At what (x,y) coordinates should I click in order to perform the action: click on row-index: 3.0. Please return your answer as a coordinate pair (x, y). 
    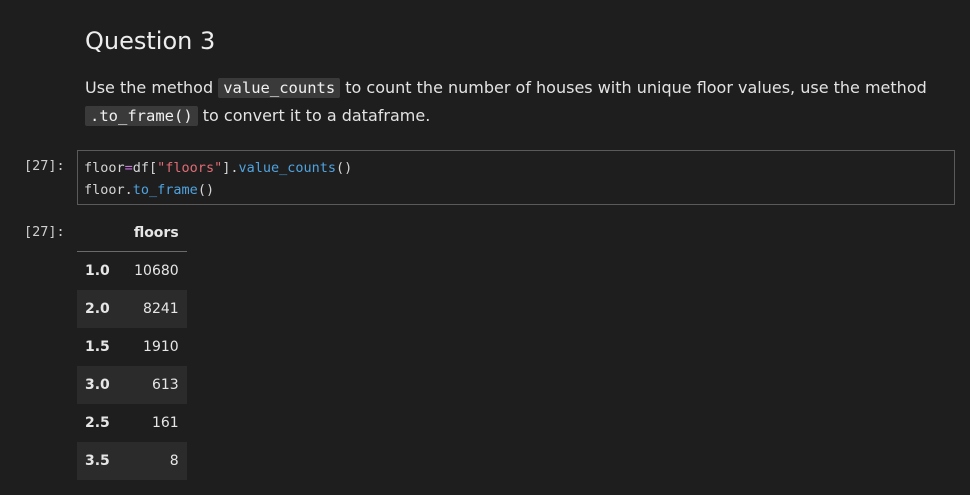
    Looking at the image, I should click on (97, 385).